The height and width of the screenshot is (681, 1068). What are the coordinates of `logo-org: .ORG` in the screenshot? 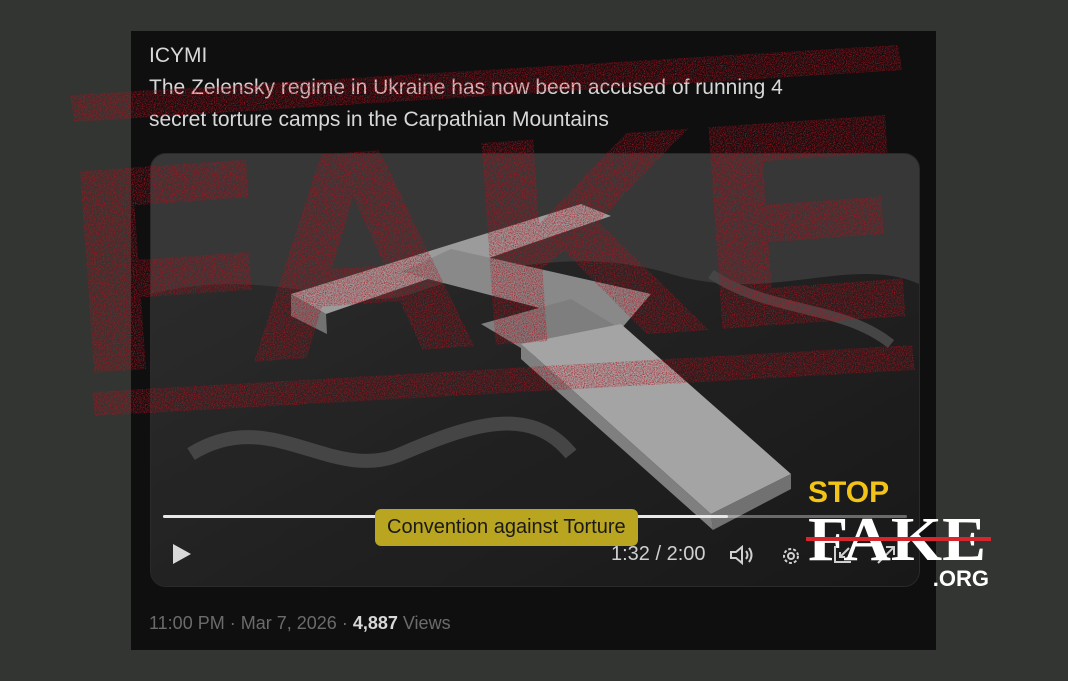 It's located at (961, 578).